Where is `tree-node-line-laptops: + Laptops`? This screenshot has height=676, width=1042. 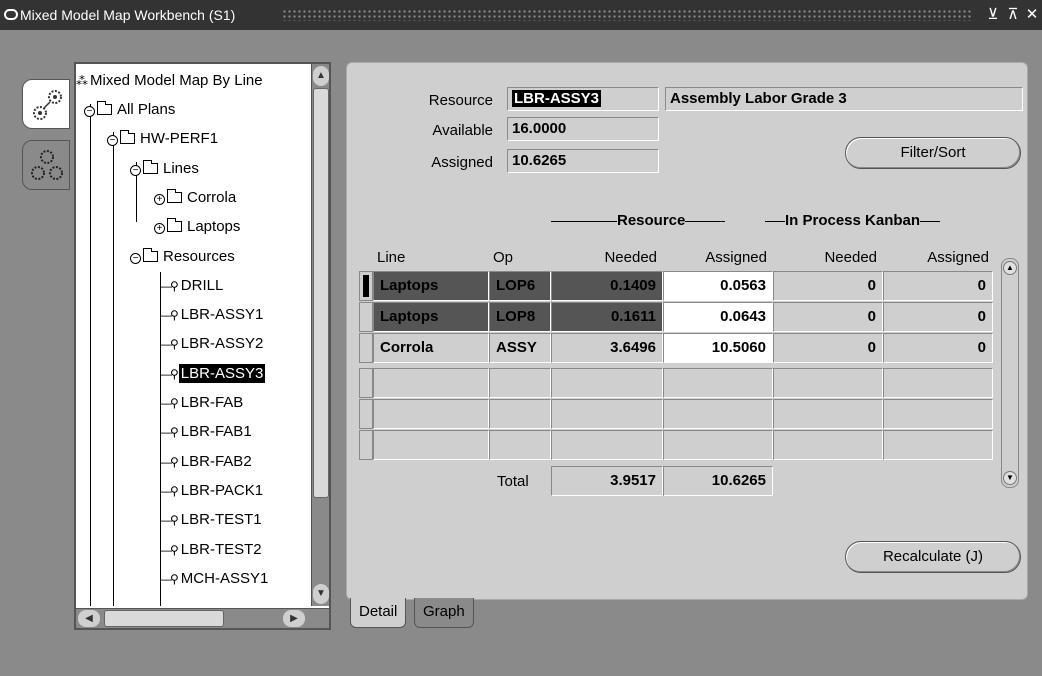 tree-node-line-laptops: + Laptops is located at coordinates (198, 227).